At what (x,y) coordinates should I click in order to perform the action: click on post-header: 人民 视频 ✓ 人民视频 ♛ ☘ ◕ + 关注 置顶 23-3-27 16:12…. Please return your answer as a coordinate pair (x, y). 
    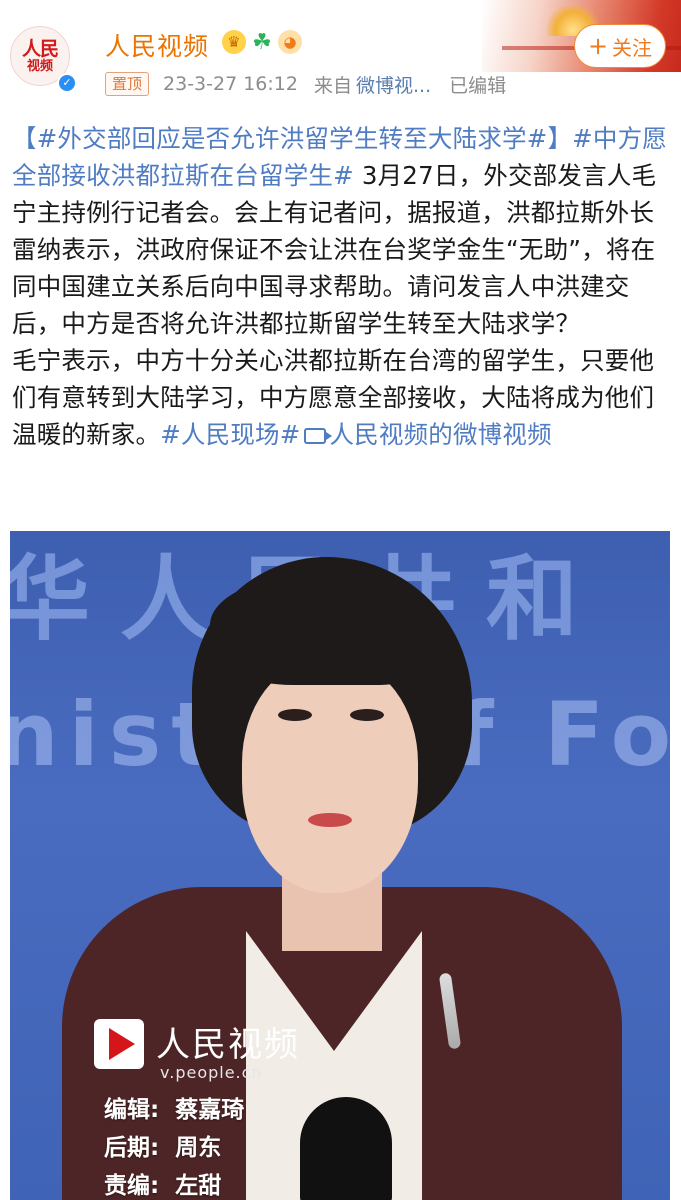
    Looking at the image, I should click on (340, 56).